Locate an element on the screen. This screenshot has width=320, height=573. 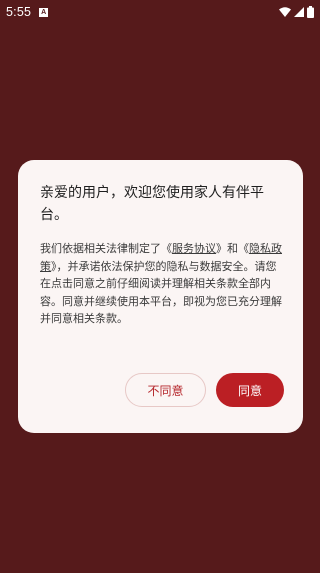
signal-icon is located at coordinates (299, 12).